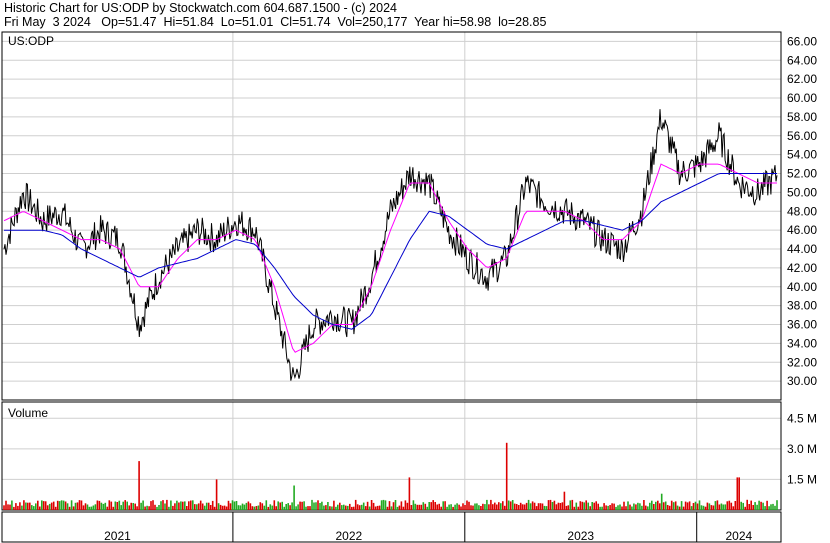 The width and height of the screenshot is (830, 543). What do you see at coordinates (802, 287) in the screenshot?
I see `price-tick-label: 40.00` at bounding box center [802, 287].